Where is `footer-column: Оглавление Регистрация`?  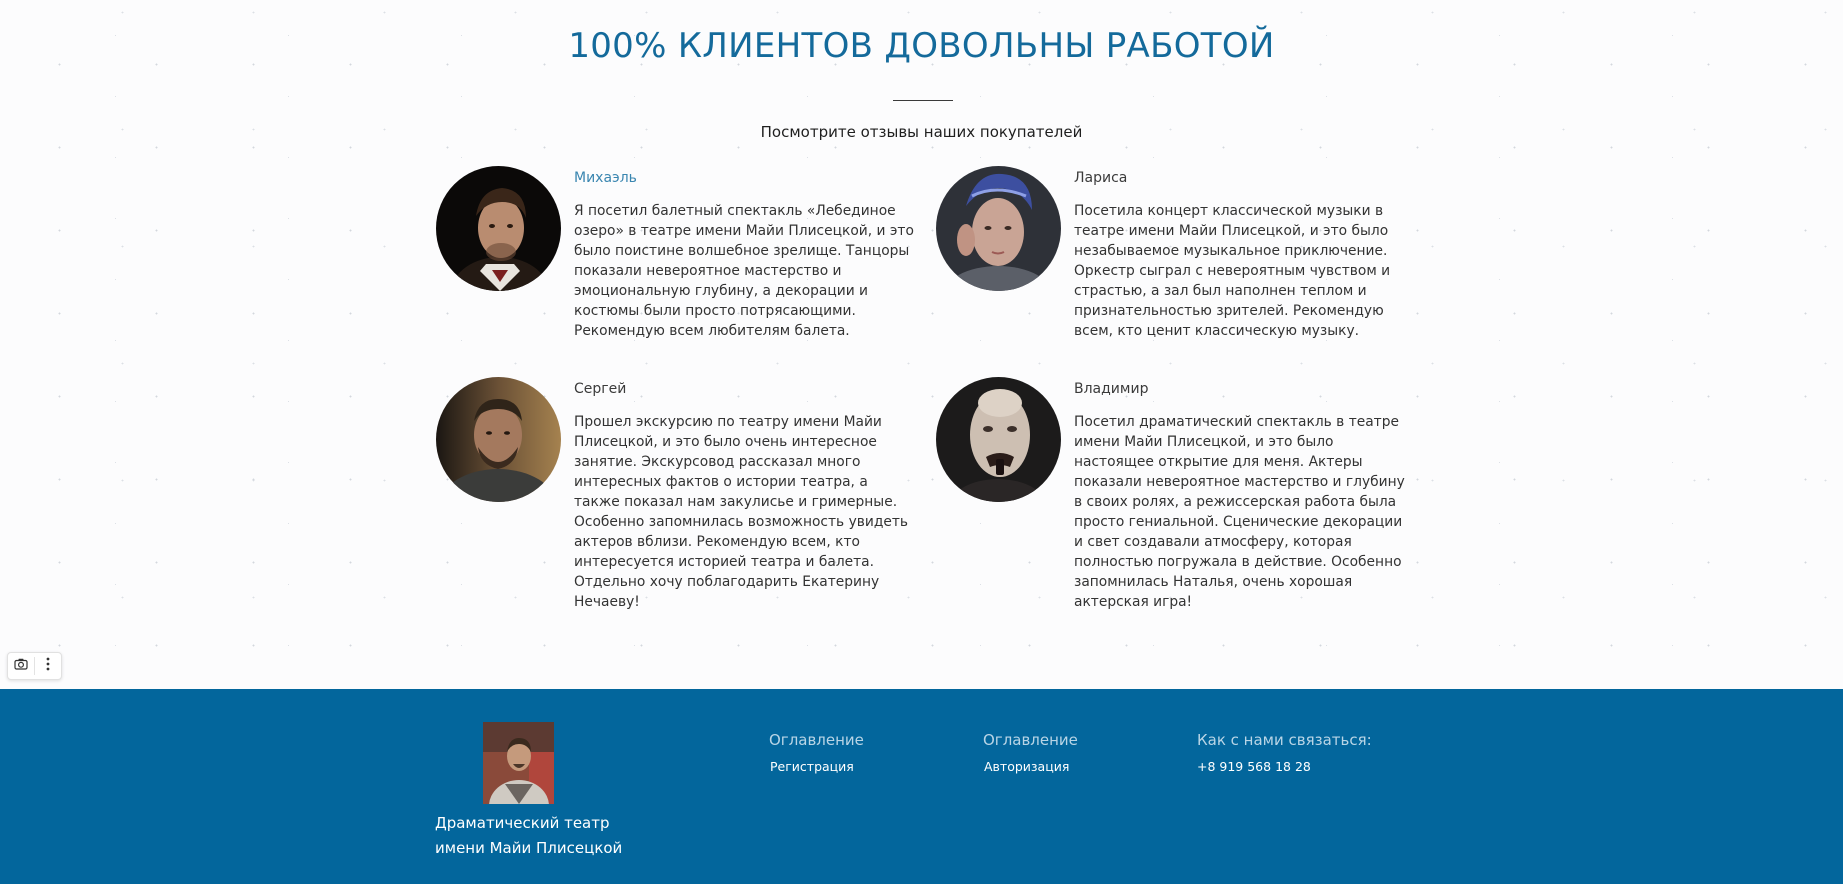
footer-column: Оглавление Регистрация is located at coordinates (816, 752).